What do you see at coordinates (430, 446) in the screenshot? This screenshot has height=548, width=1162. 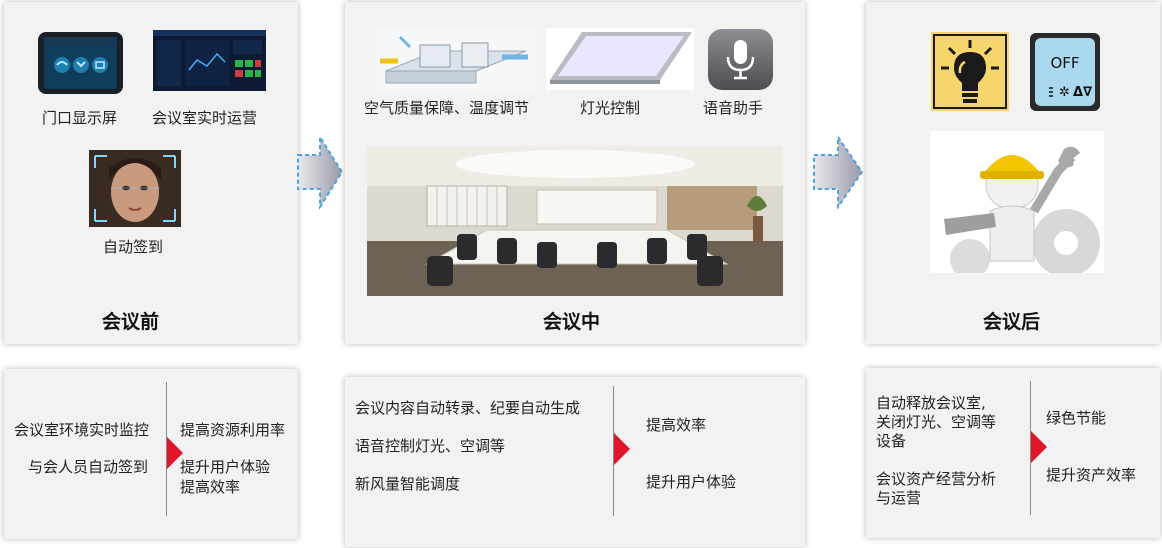 I see `during-feature-2: 语音控制灯光、空调等` at bounding box center [430, 446].